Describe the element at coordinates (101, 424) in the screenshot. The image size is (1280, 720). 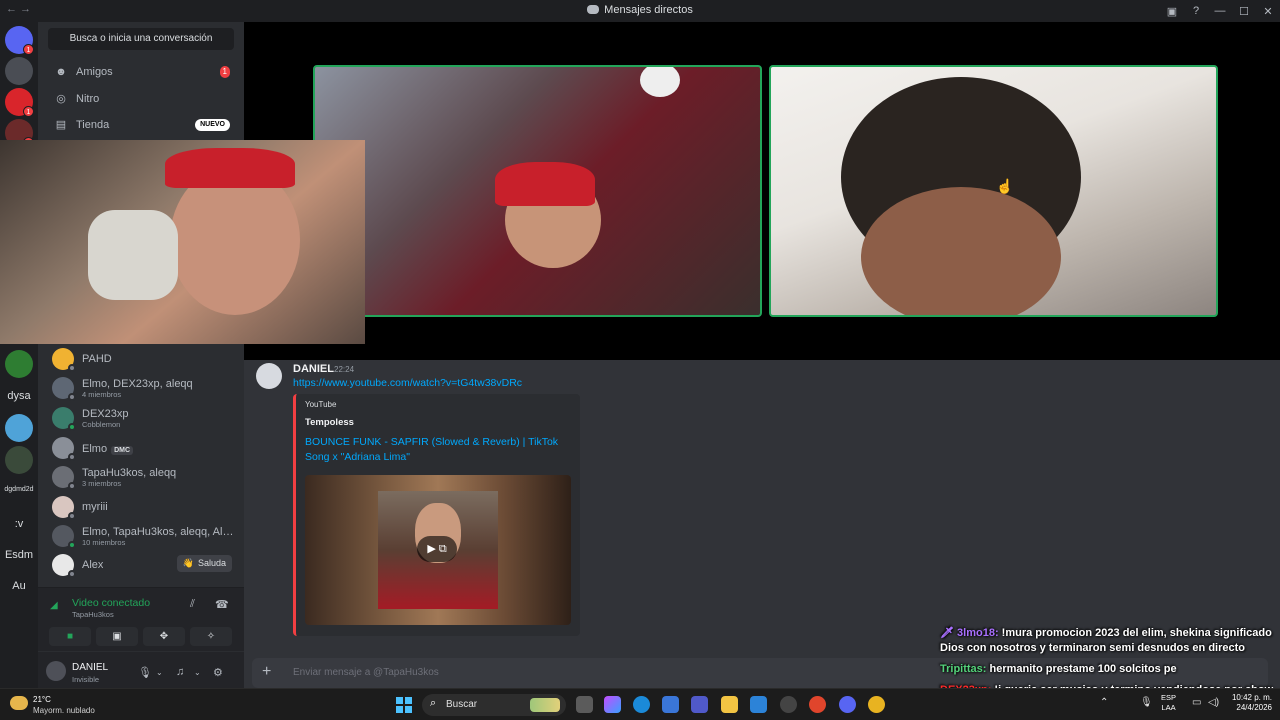
I see `dm-subtitle: Cobblemon` at that location.